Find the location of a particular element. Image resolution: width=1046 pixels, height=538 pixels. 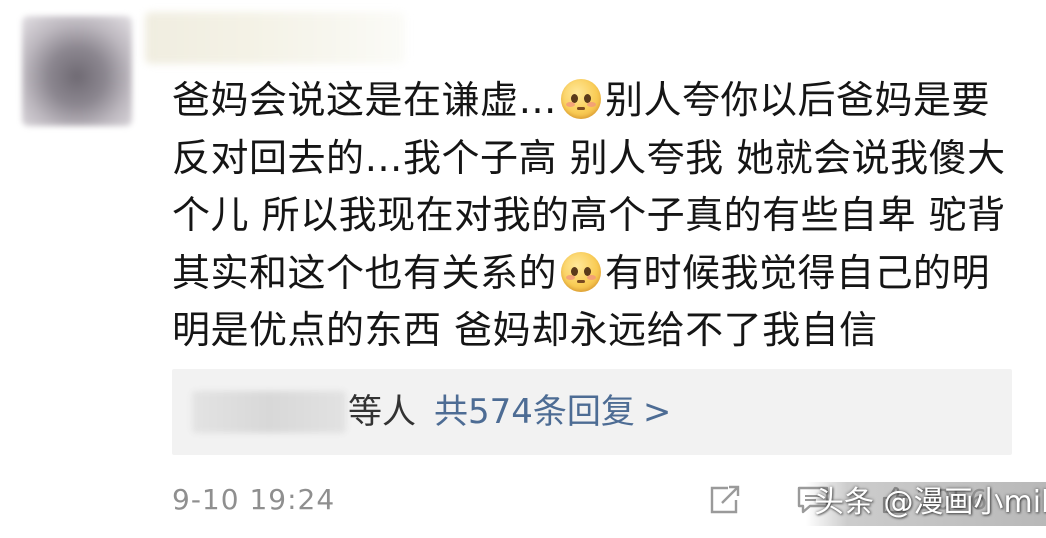

chevron-right-icon: > is located at coordinates (657, 412).